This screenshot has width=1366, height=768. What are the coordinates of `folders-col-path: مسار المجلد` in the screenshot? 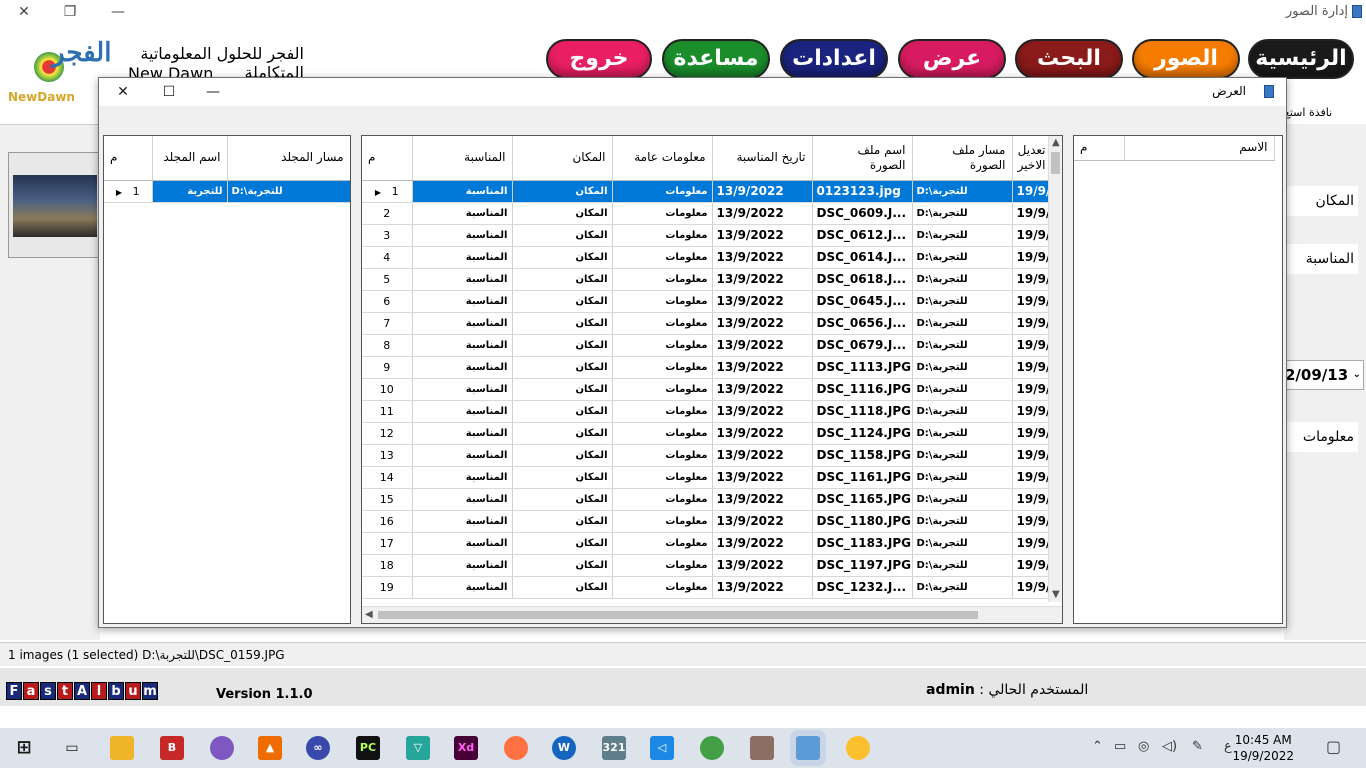 It's located at (288, 158).